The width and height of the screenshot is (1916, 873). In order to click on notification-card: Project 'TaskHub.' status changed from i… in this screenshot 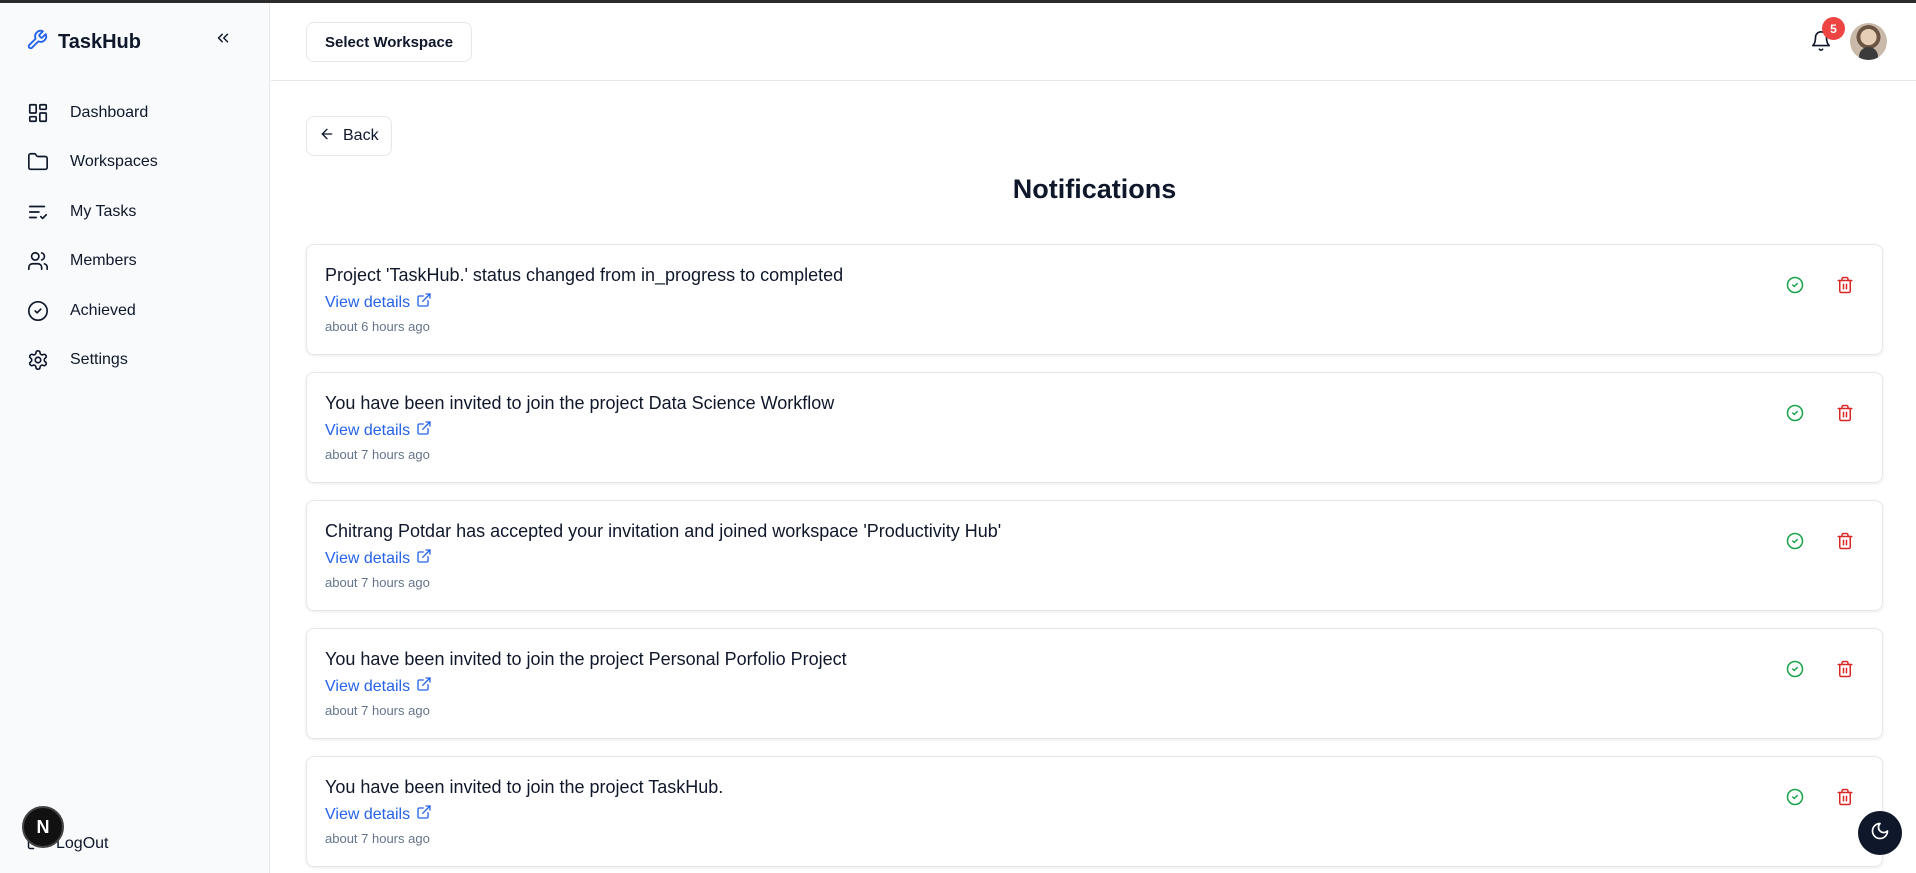, I will do `click(1094, 299)`.